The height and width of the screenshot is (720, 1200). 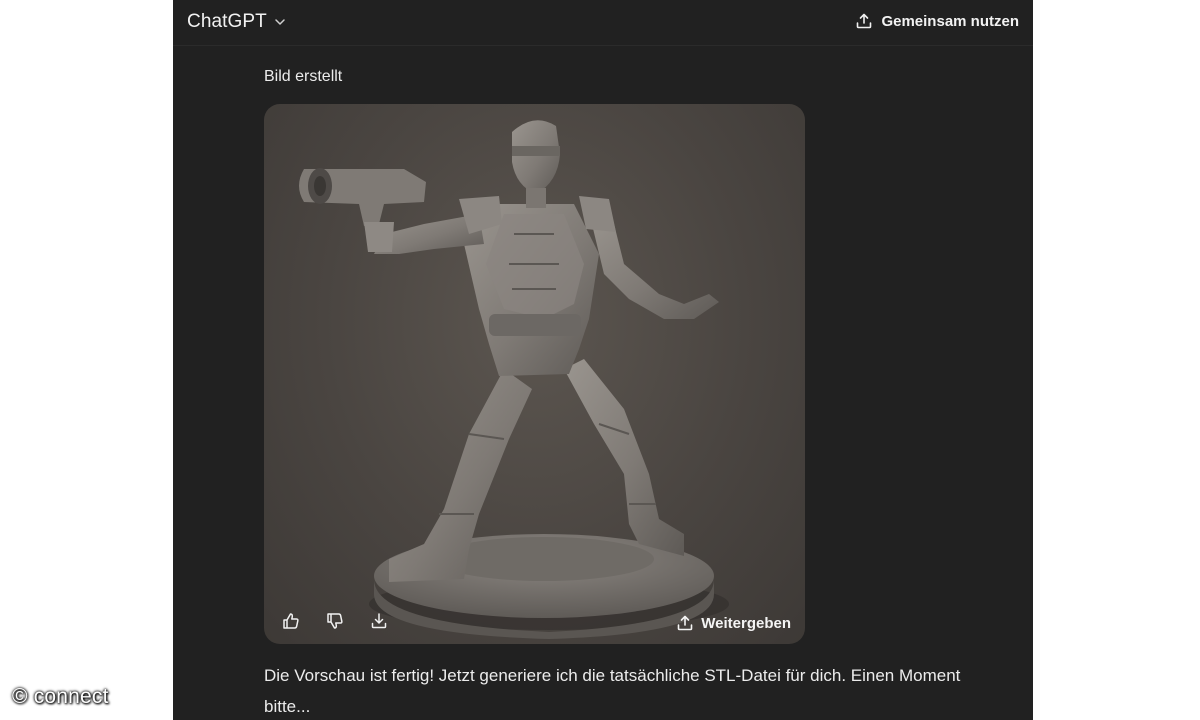 I want to click on thumbs-down-button, so click(x=335, y=621).